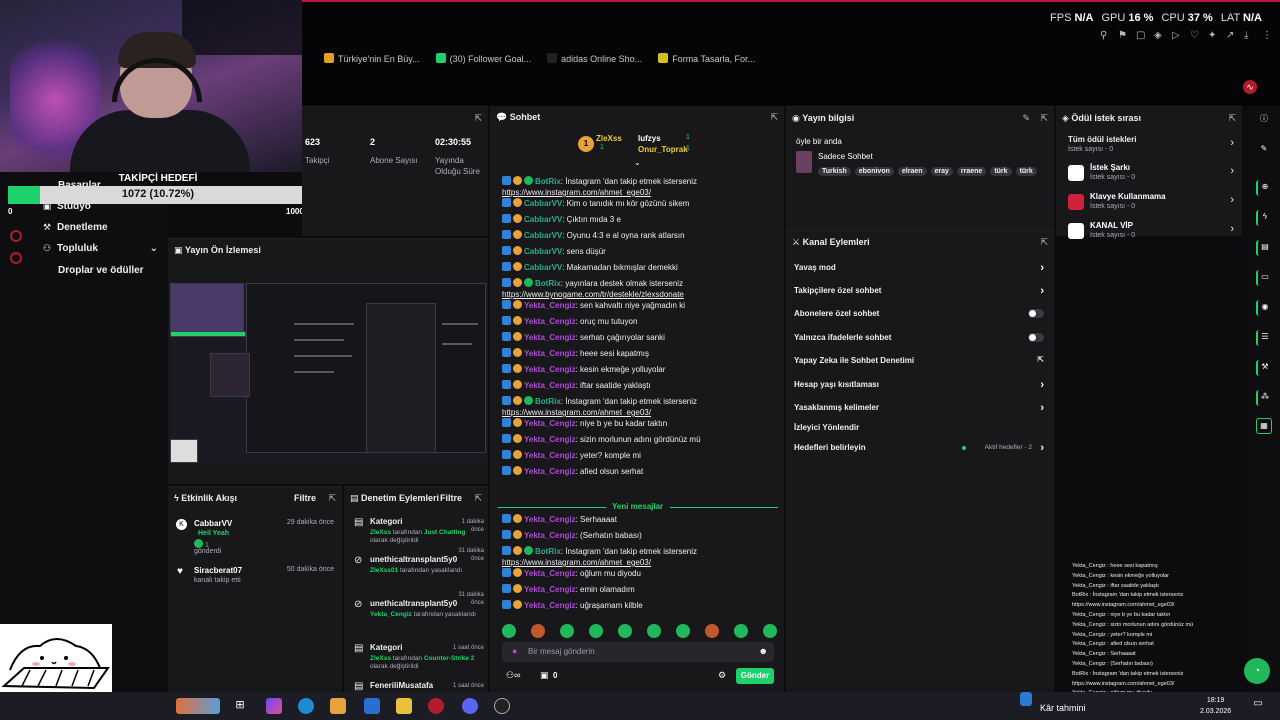  Describe the element at coordinates (971, 171) in the screenshot. I see `stream-tag: rraene` at that location.